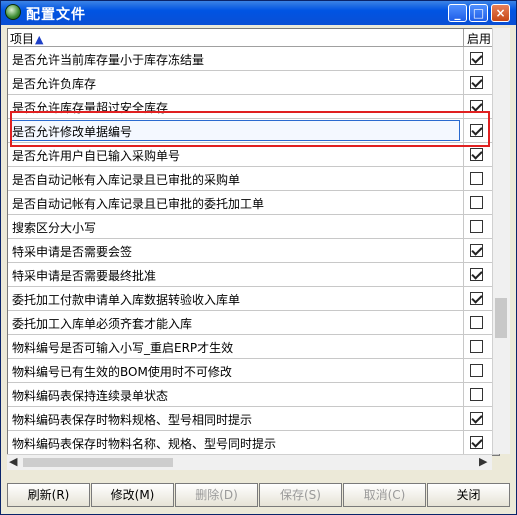 Image resolution: width=517 pixels, height=515 pixels. Describe the element at coordinates (54, 228) in the screenshot. I see `row-label: 搜索区分大小写` at that location.